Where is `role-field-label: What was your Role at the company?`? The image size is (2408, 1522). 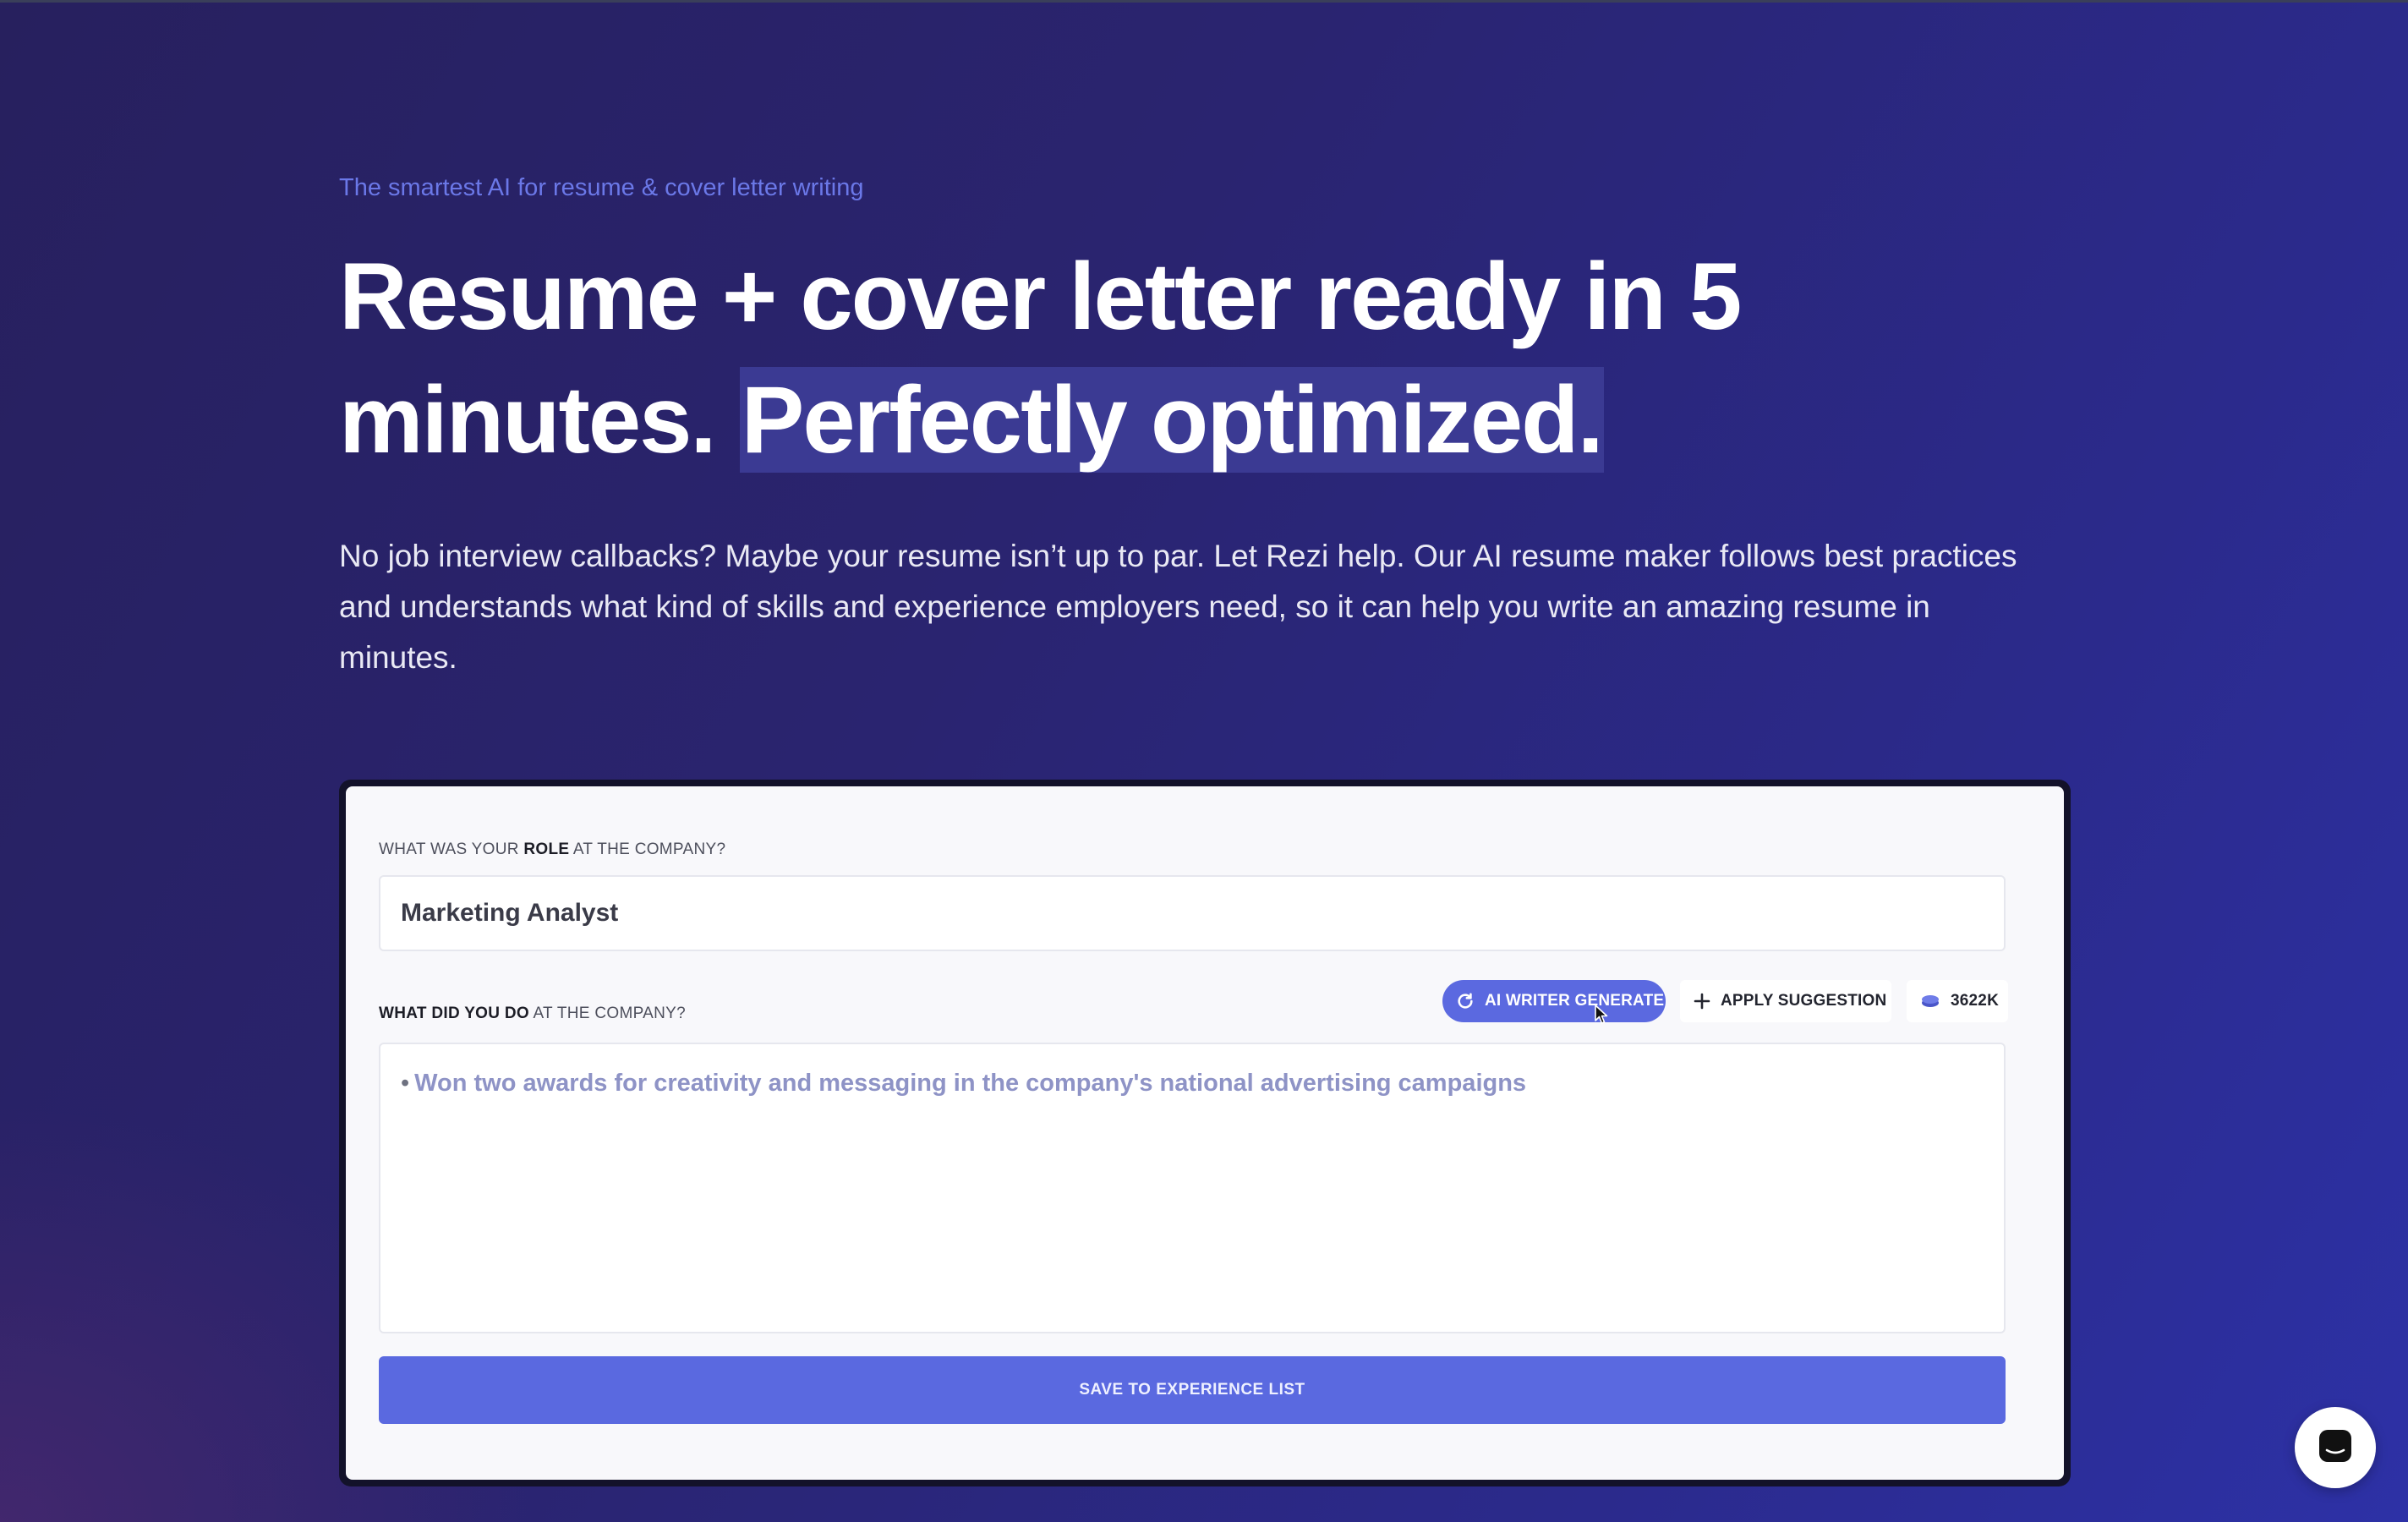 role-field-label: What was your Role at the company? is located at coordinates (552, 849).